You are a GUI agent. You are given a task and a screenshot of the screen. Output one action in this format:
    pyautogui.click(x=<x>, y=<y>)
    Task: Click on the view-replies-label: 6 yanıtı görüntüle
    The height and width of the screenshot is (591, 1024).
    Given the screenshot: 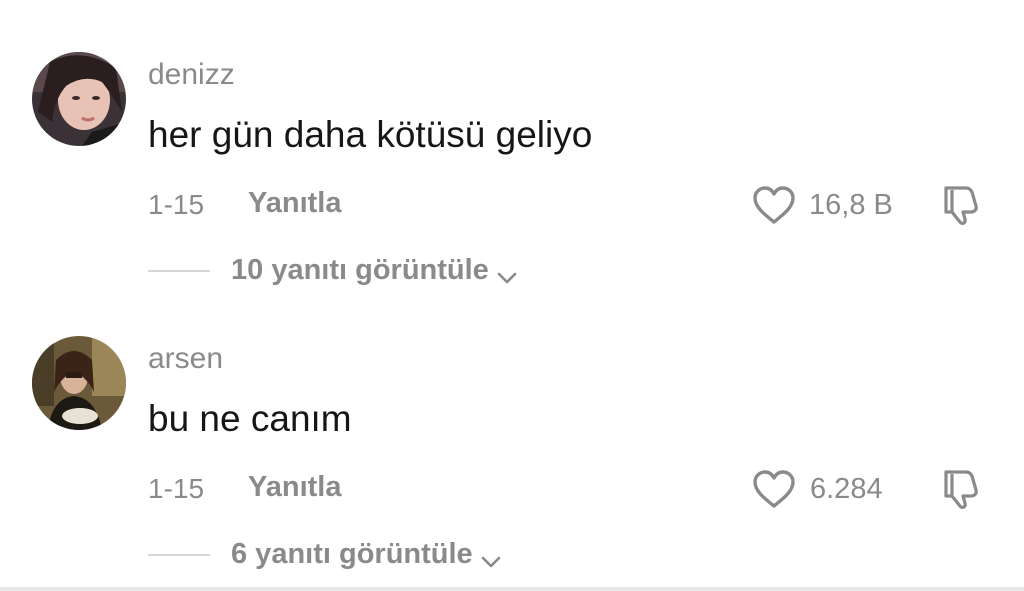 What is the action you would take?
    pyautogui.click(x=352, y=554)
    